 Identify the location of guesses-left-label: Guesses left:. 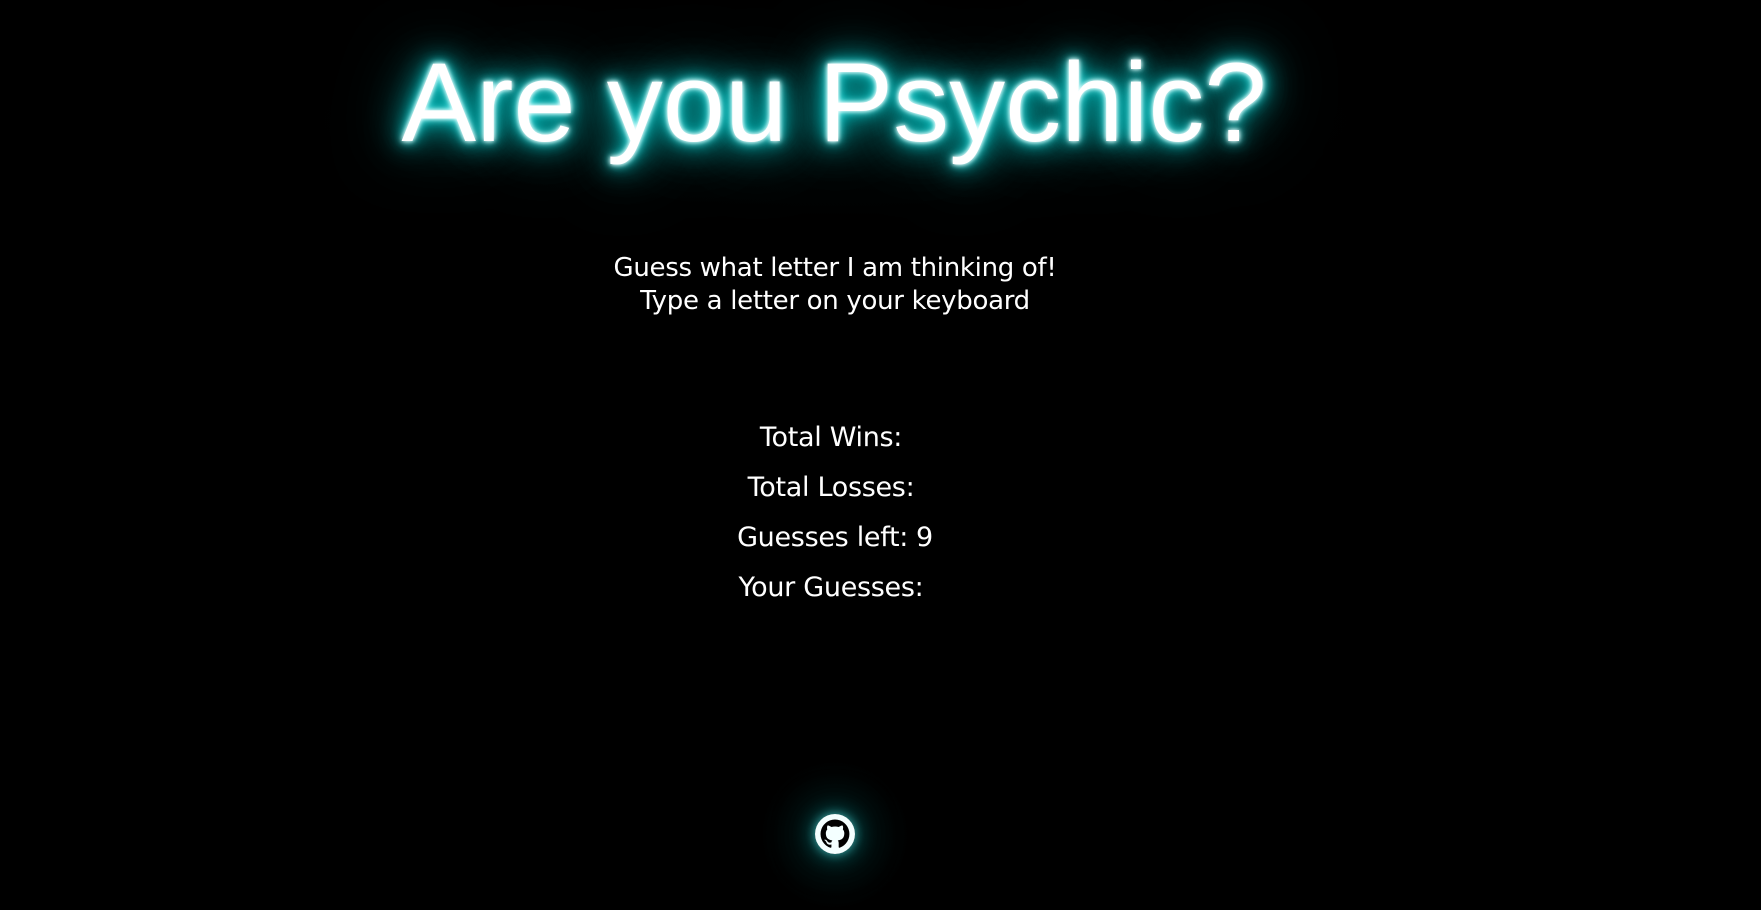
(823, 537).